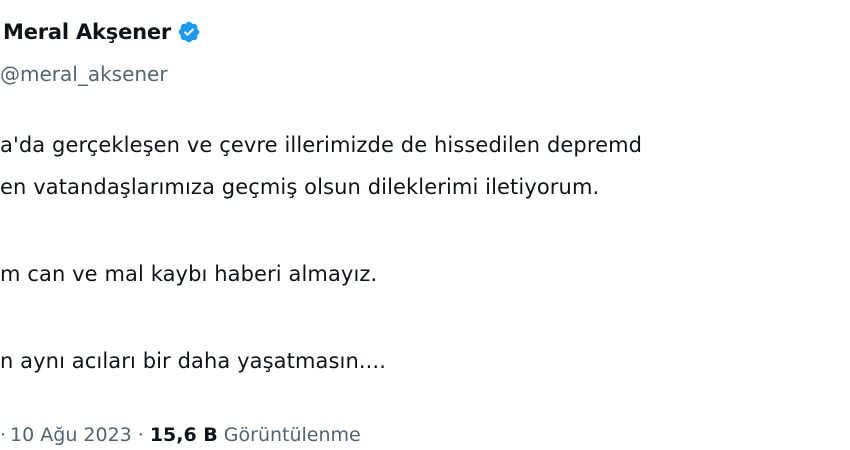 The image size is (850, 450). I want to click on tweet-date-link: 10 Ağu 2023, so click(71, 435).